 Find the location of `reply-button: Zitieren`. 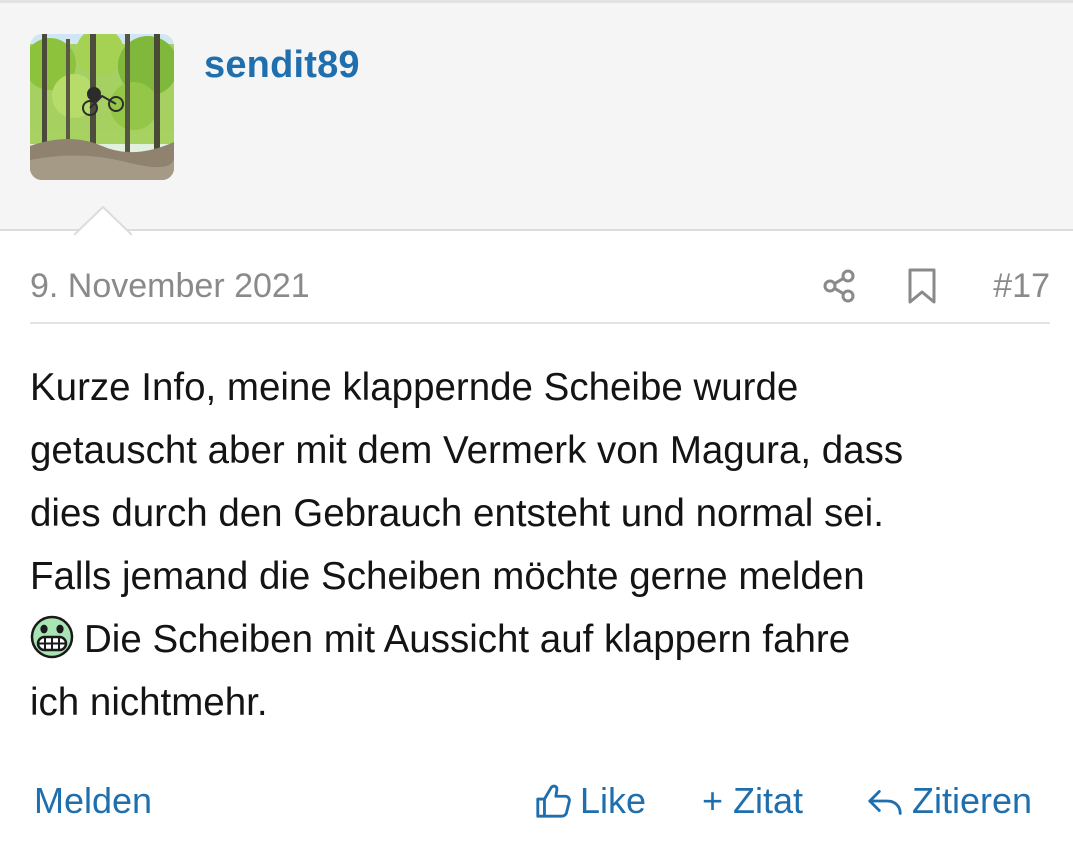

reply-button: Zitieren is located at coordinates (949, 801).